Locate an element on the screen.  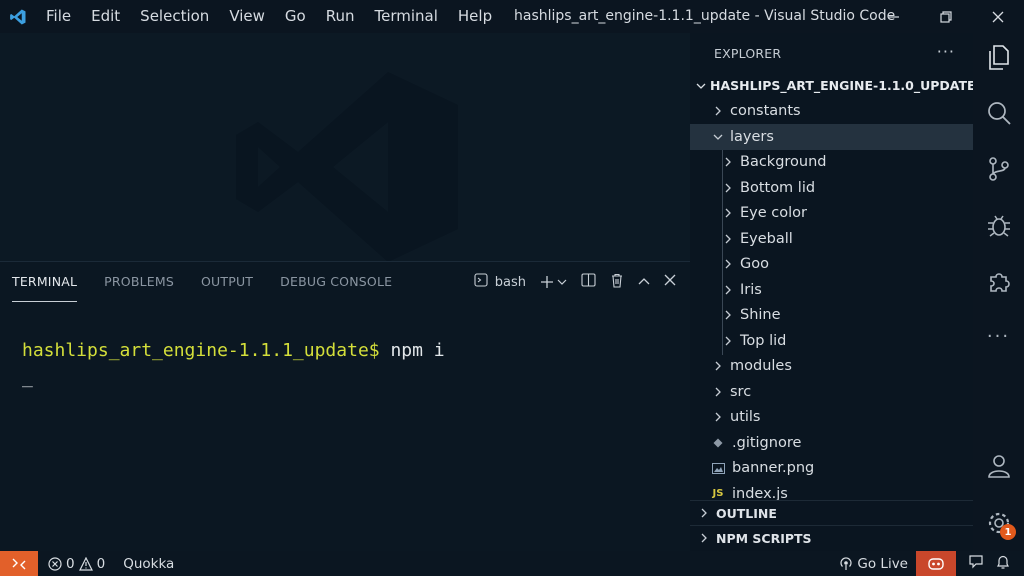
terminal-line: hashlips_art_engine-1.1.1_update$ npm i is located at coordinates (233, 350).